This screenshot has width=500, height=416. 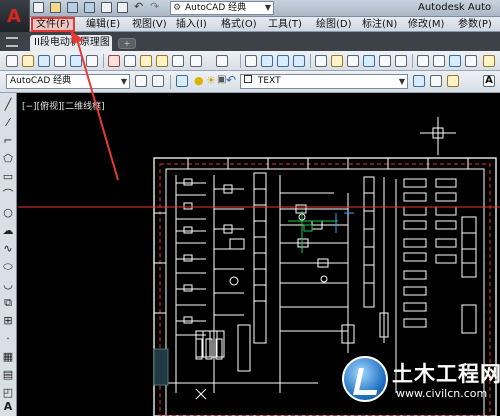 I want to click on watermark: 土木工程网 www.civilcn.com, so click(x=421, y=385).